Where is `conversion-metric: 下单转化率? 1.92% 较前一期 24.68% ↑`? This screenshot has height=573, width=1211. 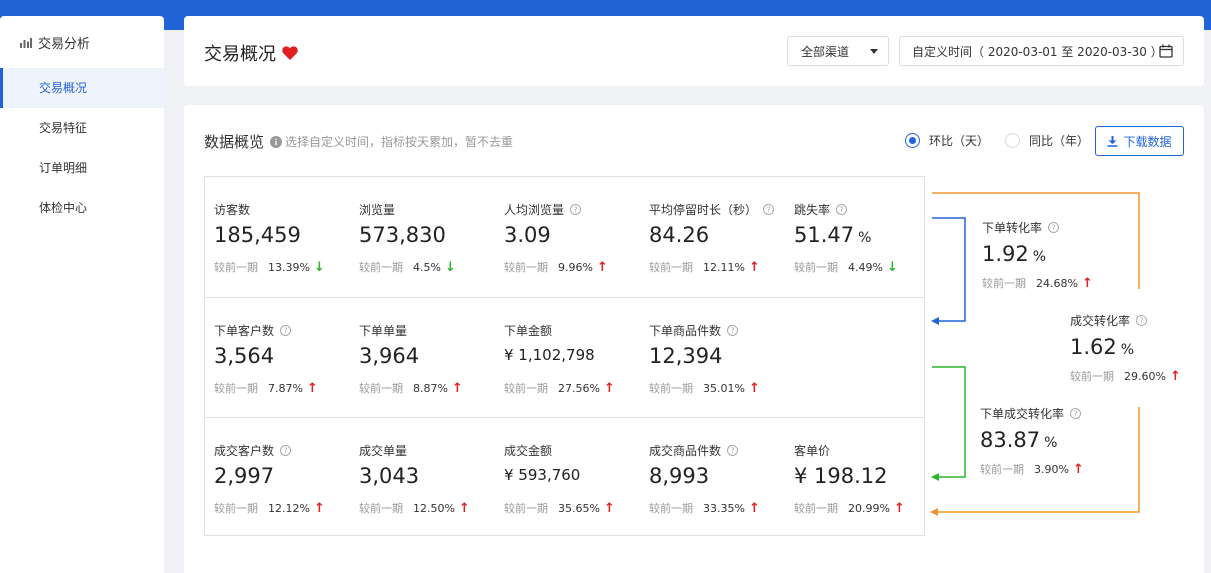 conversion-metric: 下单转化率? 1.92% 较前一期 24.68% ↑ is located at coordinates (1037, 255).